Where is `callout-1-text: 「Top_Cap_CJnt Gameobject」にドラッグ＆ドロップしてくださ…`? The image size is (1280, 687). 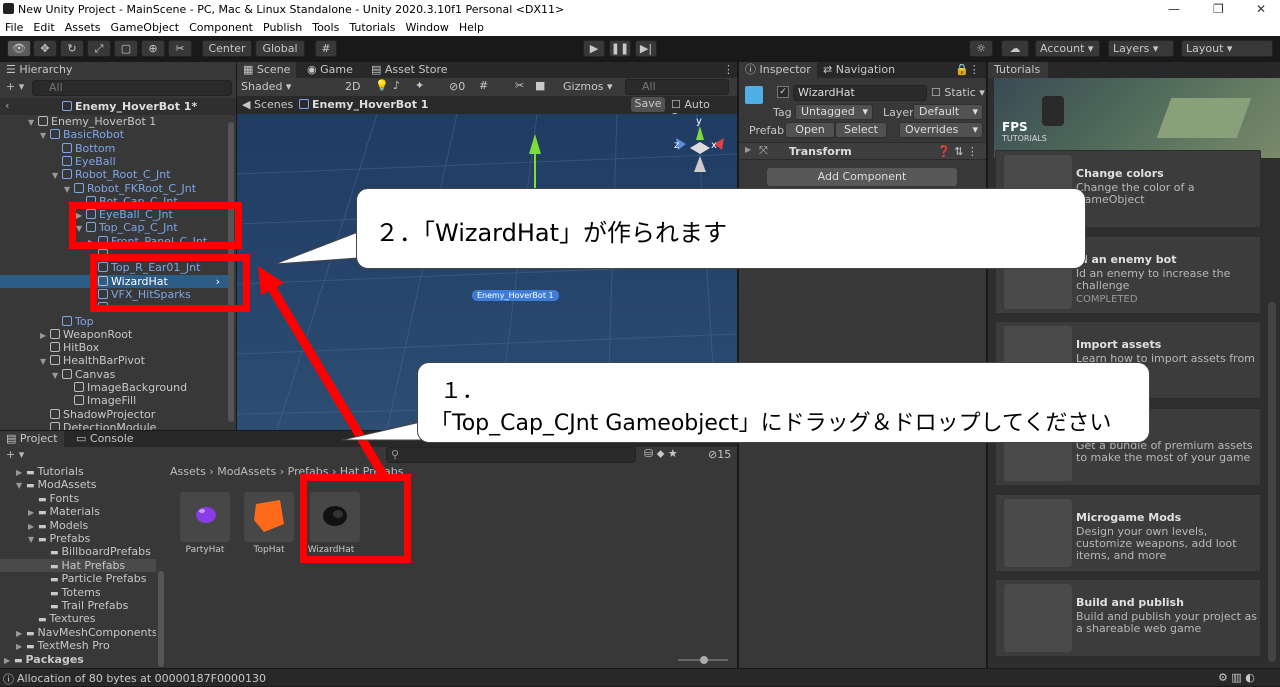 callout-1-text: 「Top_Cap_CJnt Gameobject」にドラッグ＆ドロップしてくださ… is located at coordinates (771, 423).